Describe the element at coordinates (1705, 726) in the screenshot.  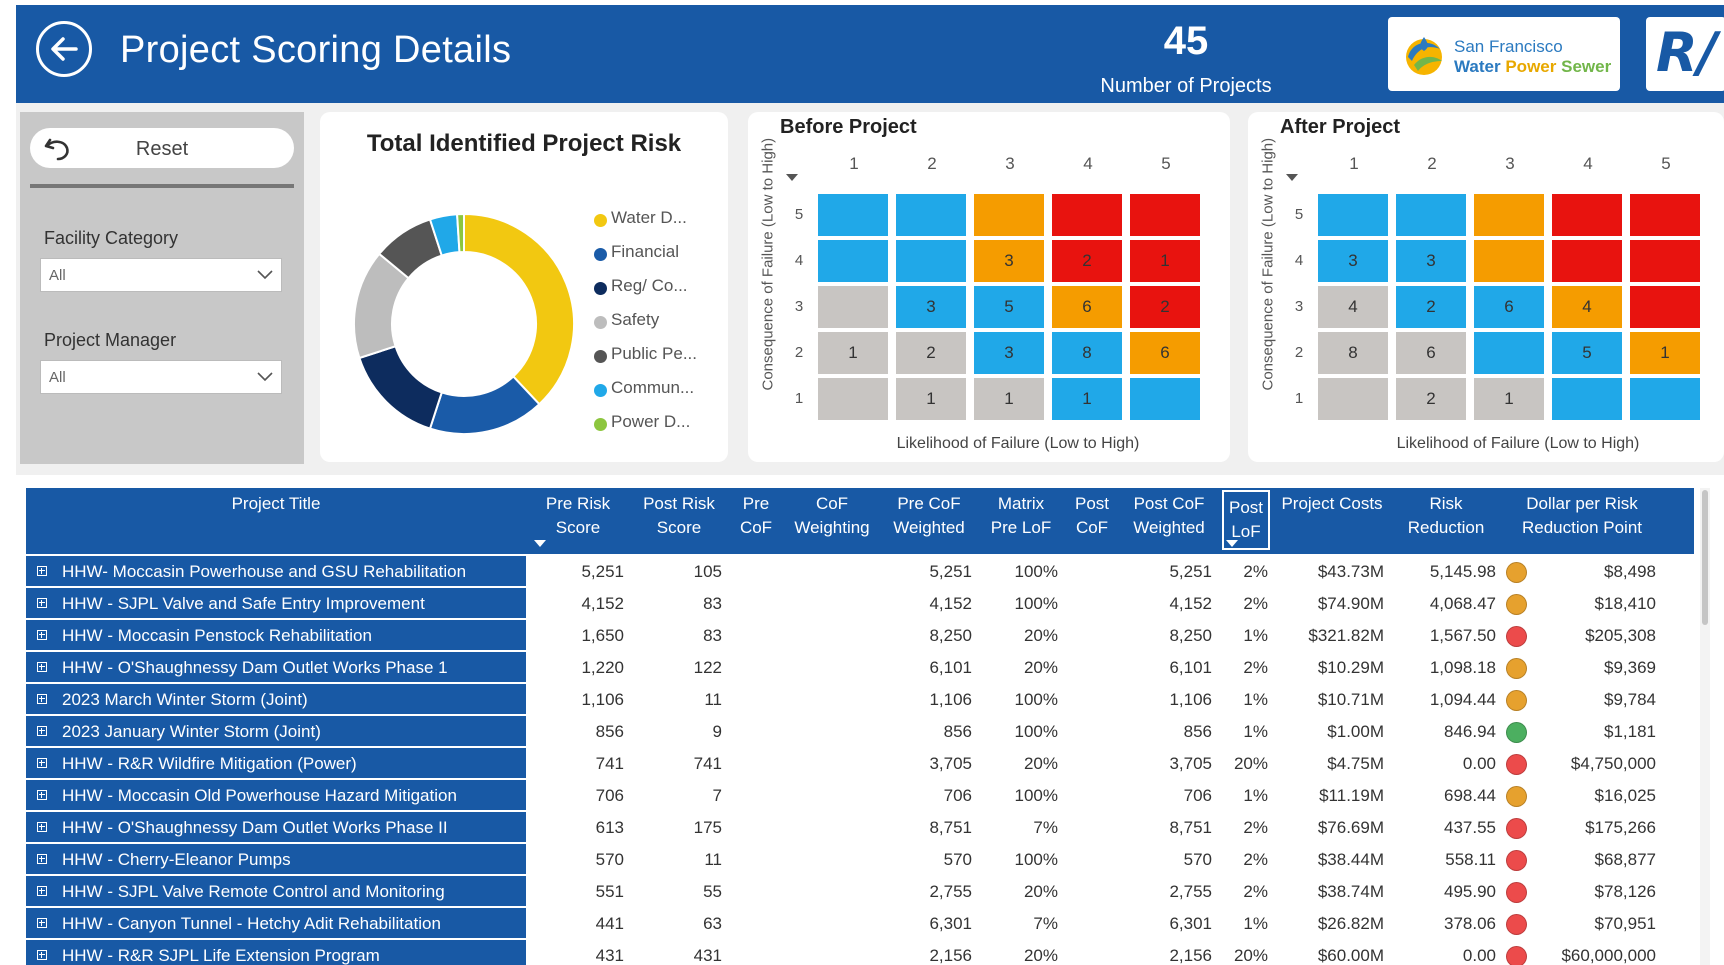
I see `table-scrollbar` at that location.